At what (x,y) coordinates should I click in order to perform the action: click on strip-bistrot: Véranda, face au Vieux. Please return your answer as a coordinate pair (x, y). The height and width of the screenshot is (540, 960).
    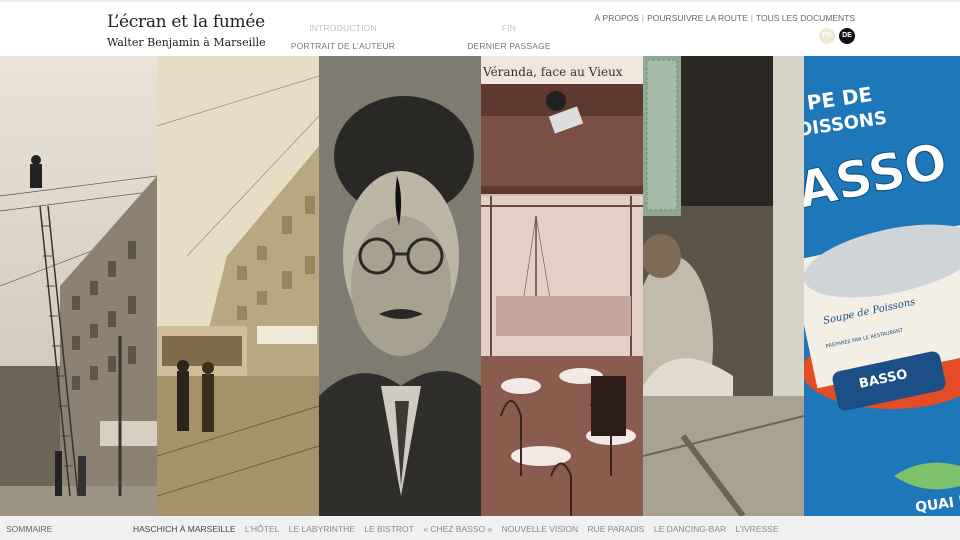
    Looking at the image, I should click on (562, 286).